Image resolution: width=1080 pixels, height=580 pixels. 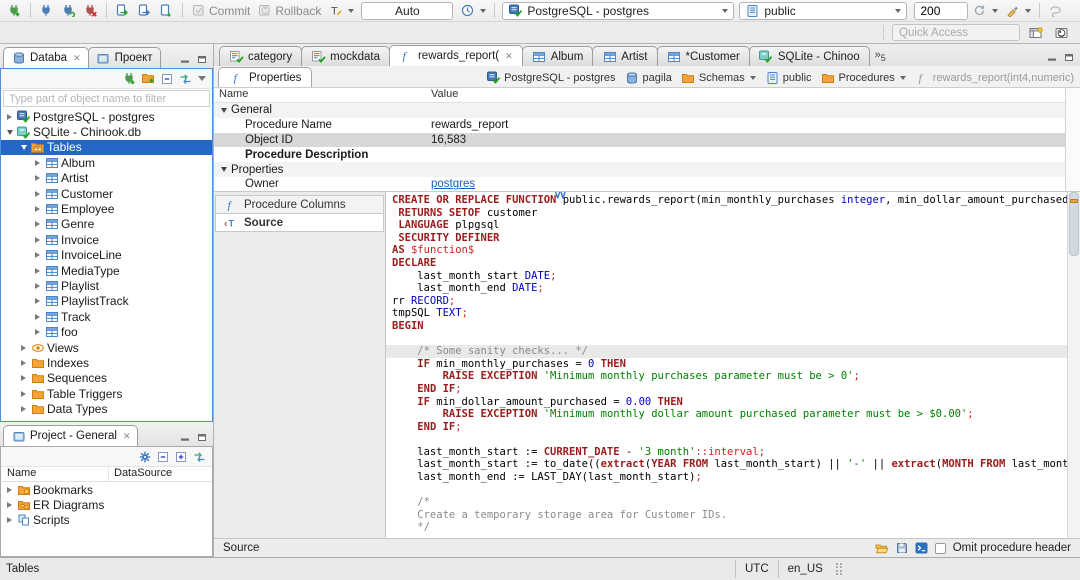 I want to click on tree-item-track: Track, so click(x=106, y=316).